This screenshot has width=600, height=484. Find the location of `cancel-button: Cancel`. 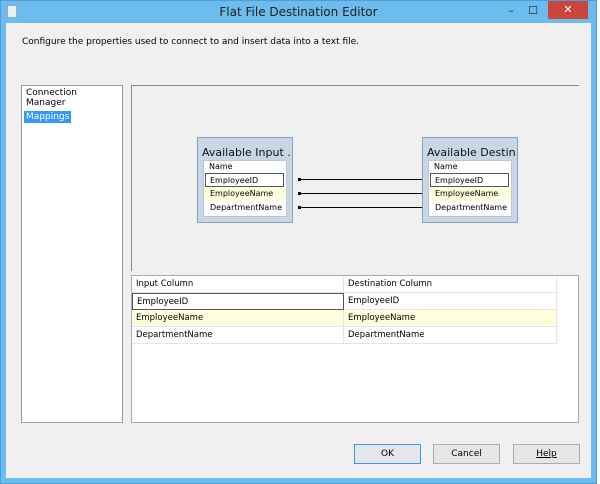

cancel-button: Cancel is located at coordinates (466, 454).